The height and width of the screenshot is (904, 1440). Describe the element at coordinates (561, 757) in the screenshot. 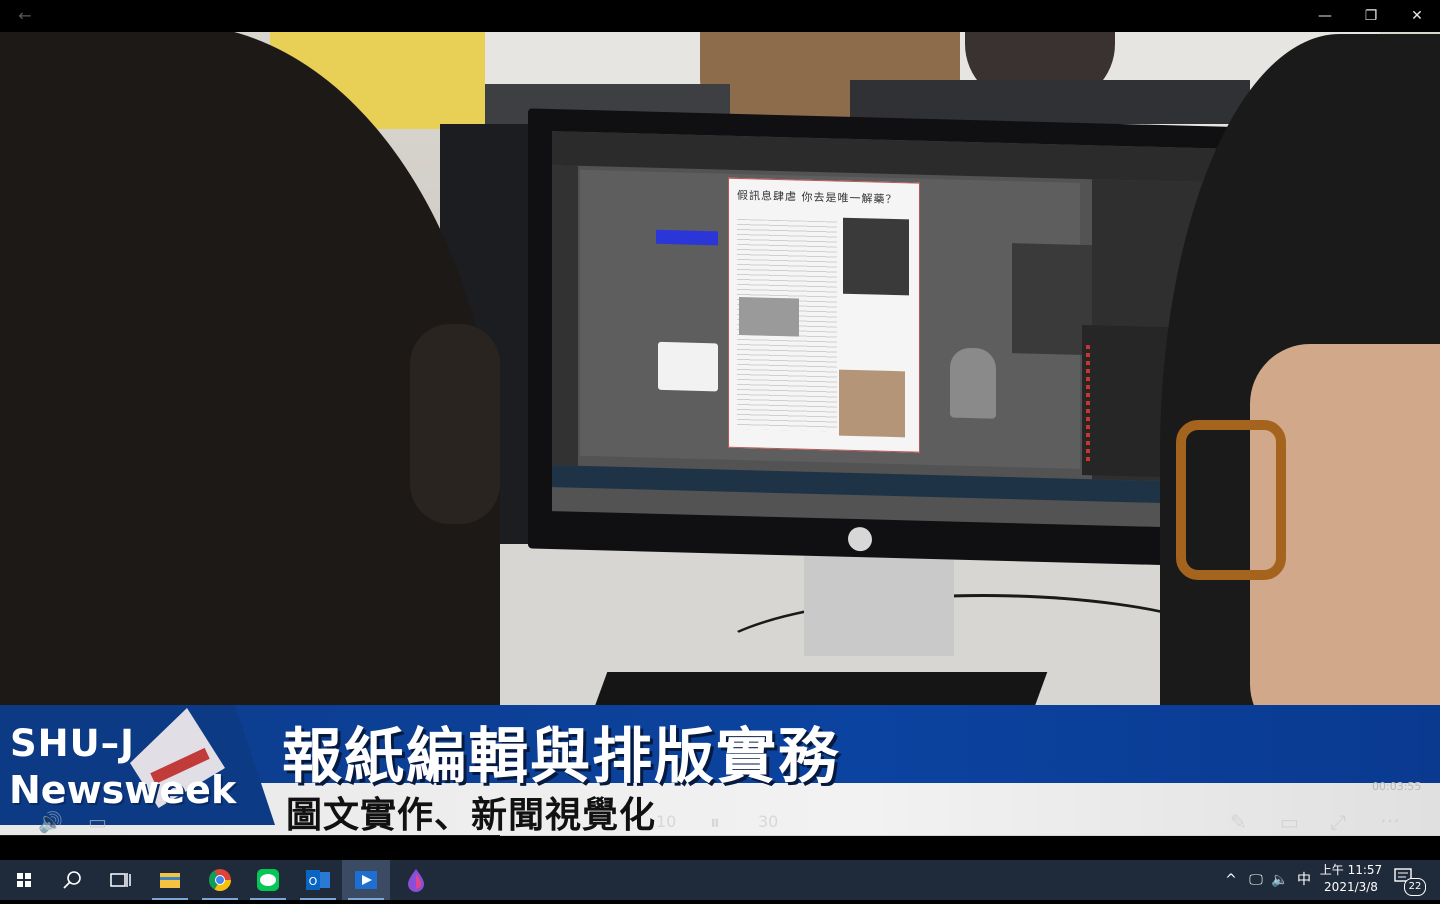

I see `video-title: 報紙編輯與排版實務` at that location.